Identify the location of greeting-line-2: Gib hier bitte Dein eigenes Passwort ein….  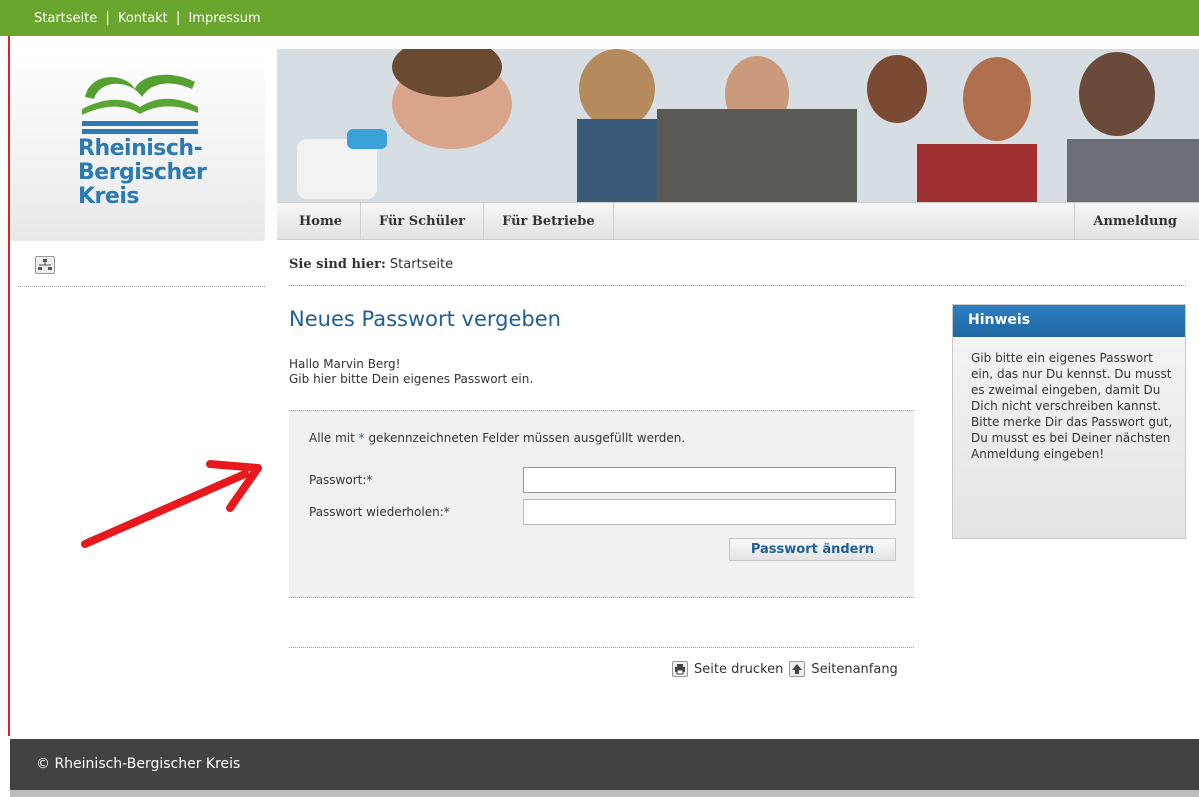
(411, 379).